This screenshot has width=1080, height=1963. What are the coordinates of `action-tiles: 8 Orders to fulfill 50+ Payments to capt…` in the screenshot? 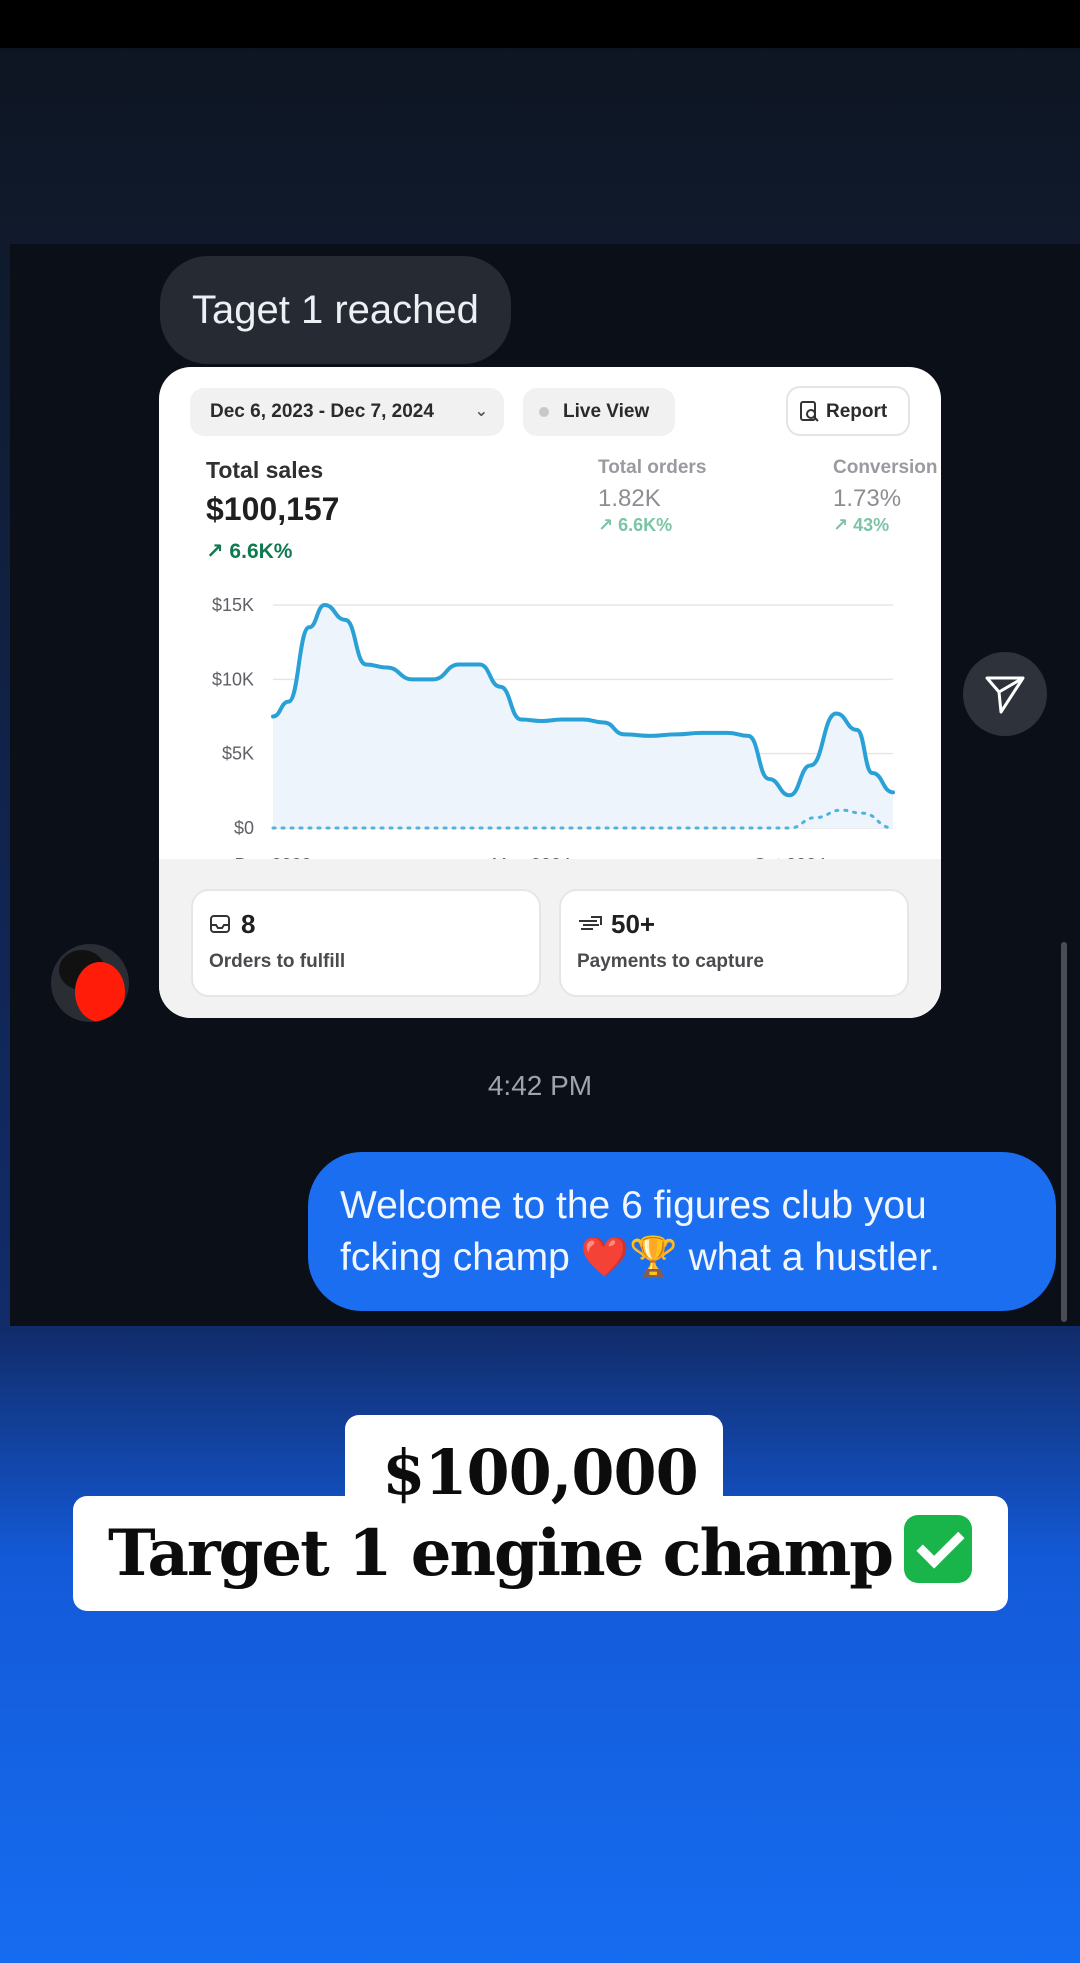 It's located at (550, 938).